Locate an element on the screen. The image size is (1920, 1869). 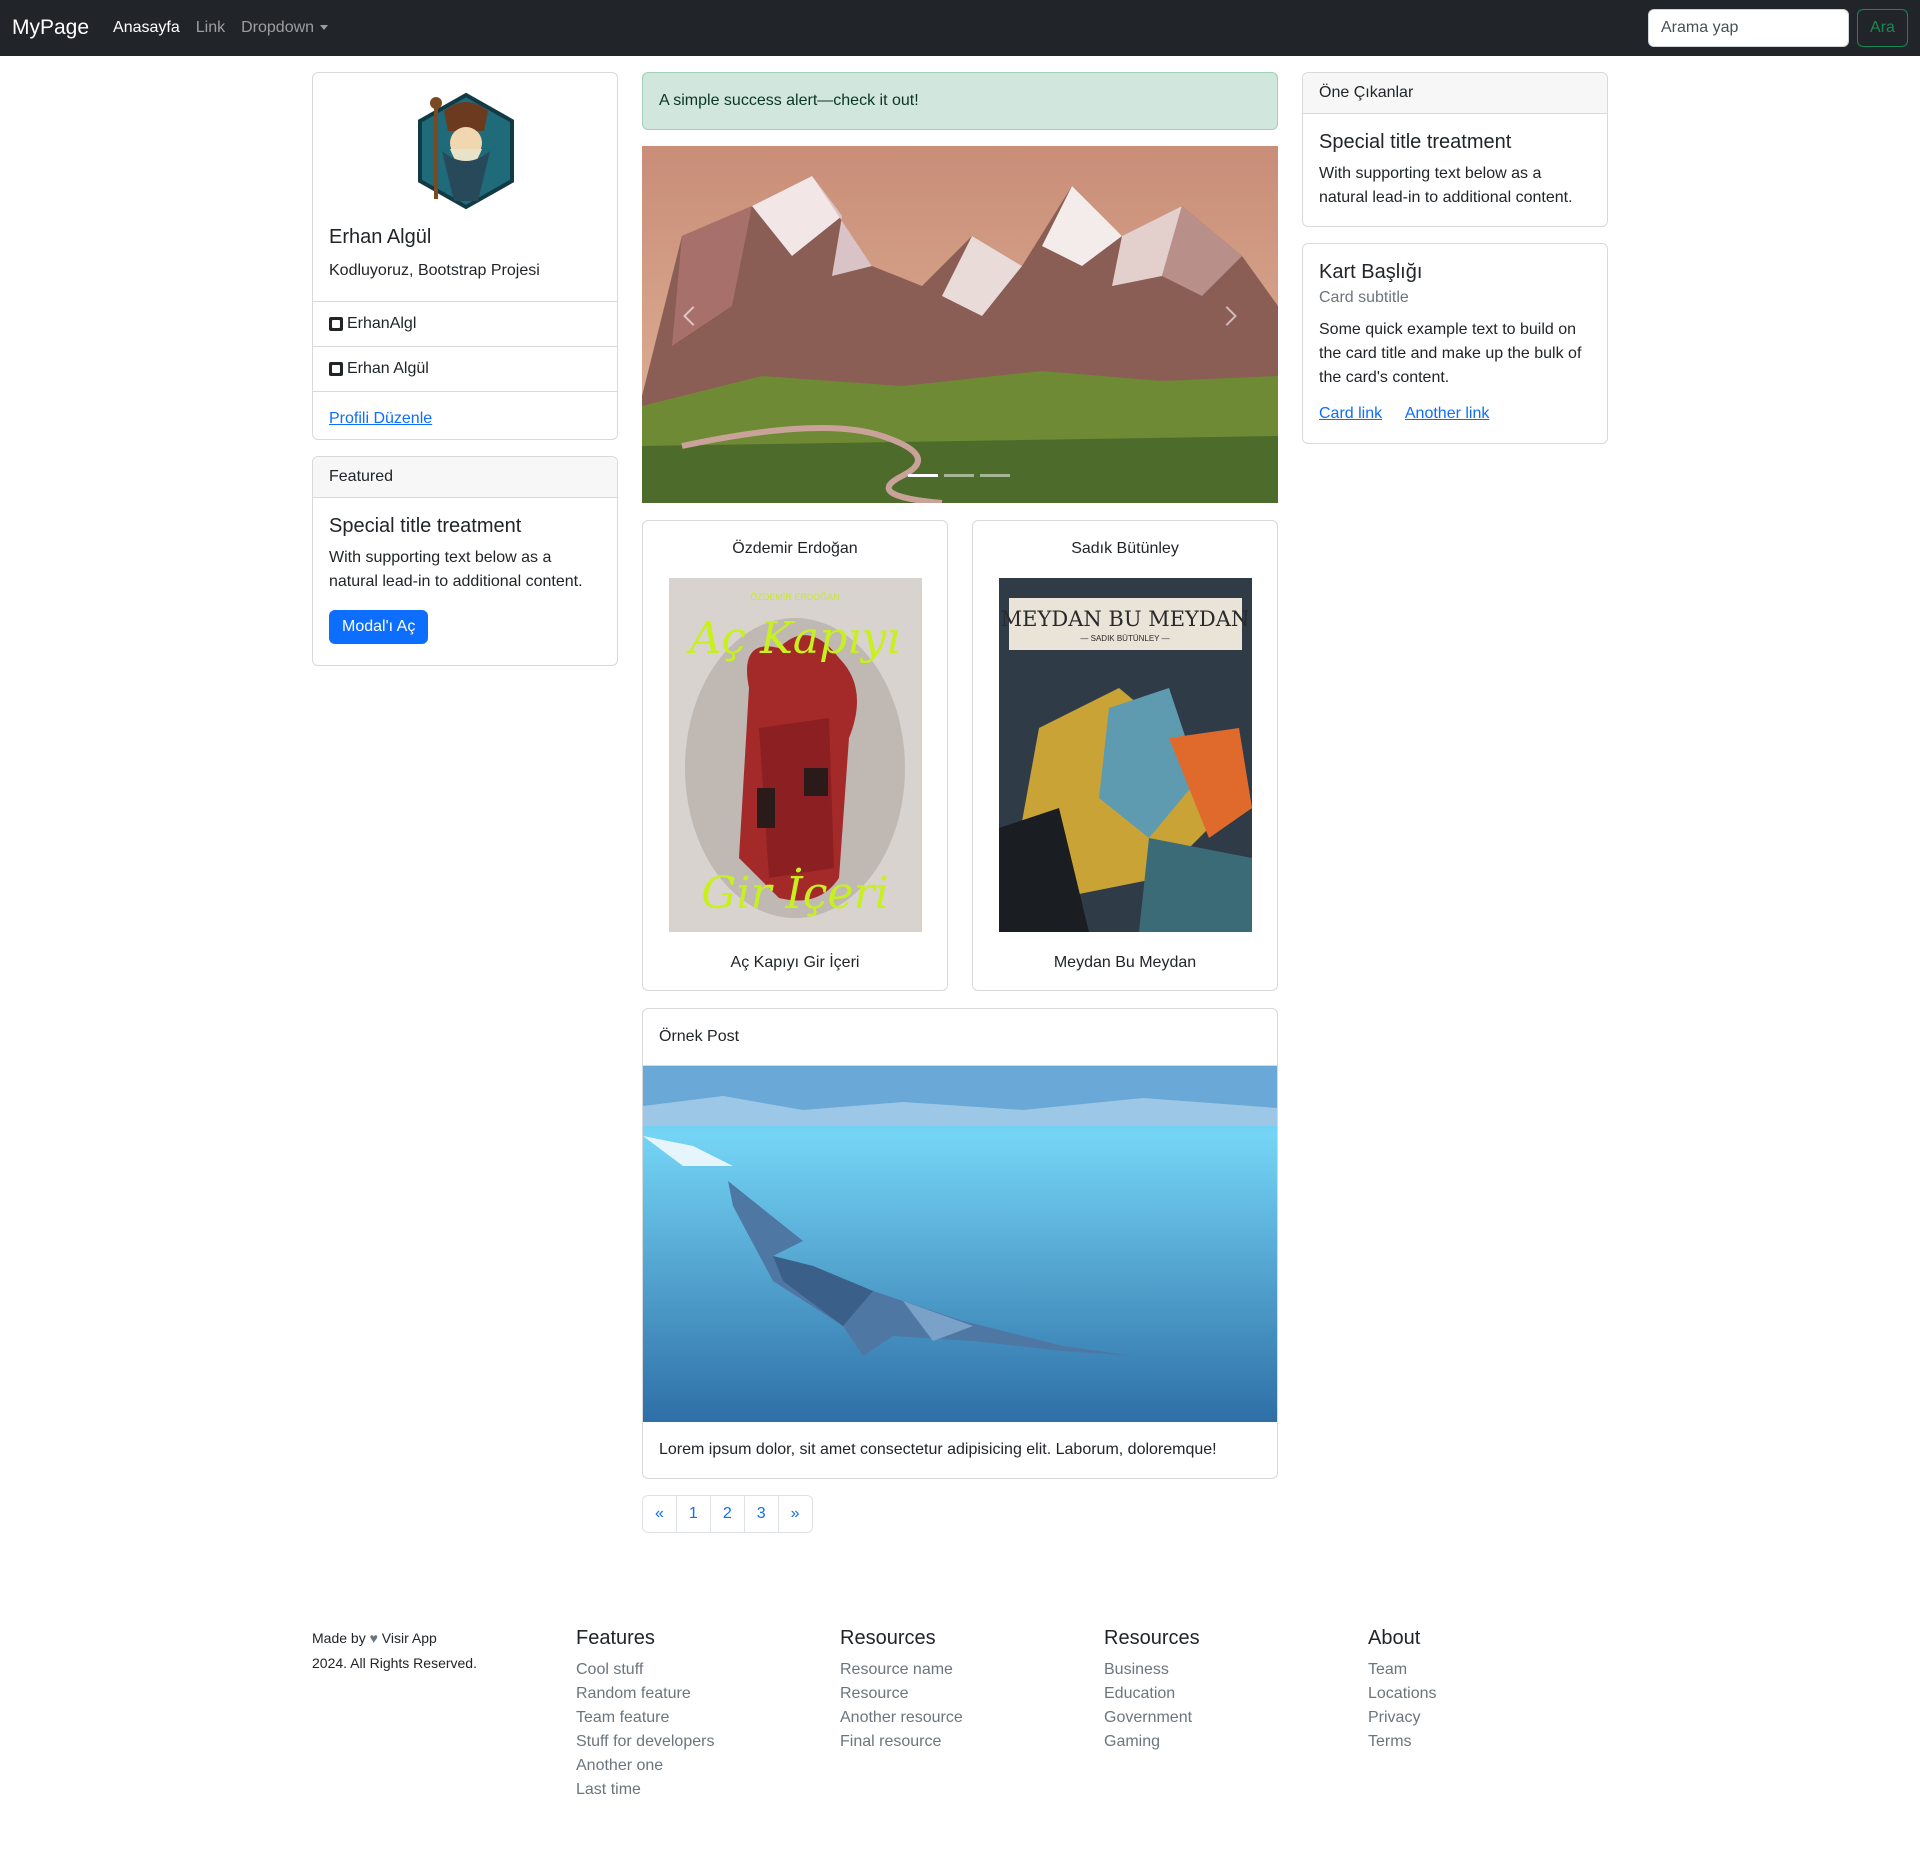
made-by-suffix: Visir App is located at coordinates (409, 1638).